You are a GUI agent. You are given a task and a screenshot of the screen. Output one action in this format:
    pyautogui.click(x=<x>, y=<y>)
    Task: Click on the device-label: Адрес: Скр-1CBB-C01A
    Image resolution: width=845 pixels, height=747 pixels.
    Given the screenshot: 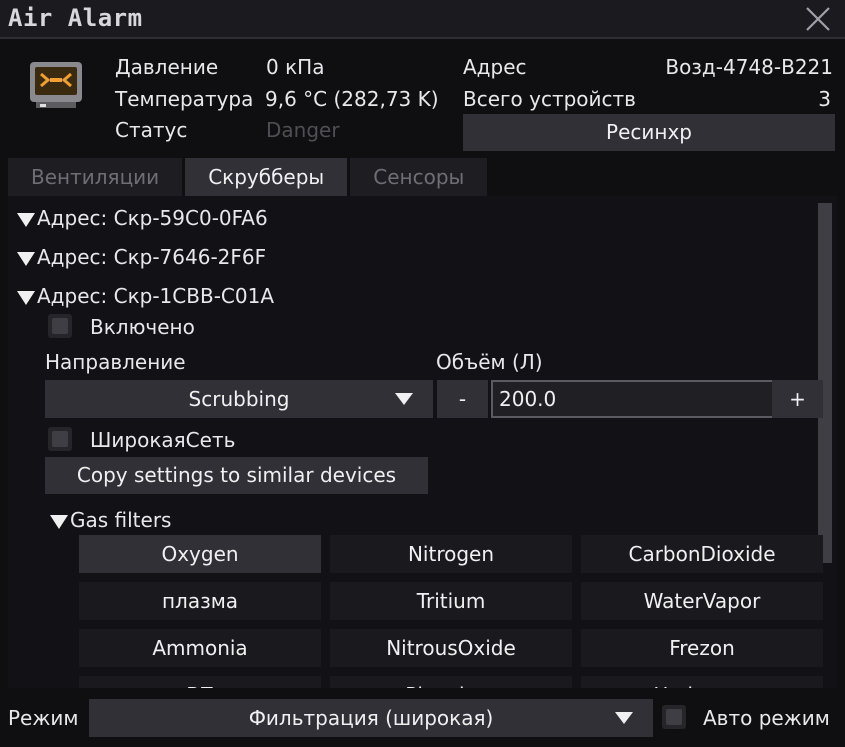 What is the action you would take?
    pyautogui.click(x=156, y=296)
    